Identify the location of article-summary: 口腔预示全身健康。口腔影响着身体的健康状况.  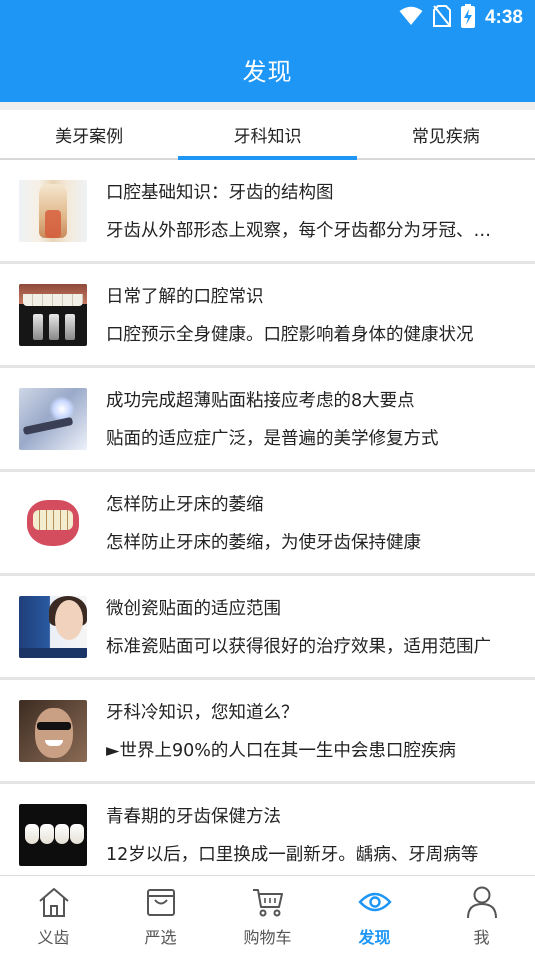
(290, 335).